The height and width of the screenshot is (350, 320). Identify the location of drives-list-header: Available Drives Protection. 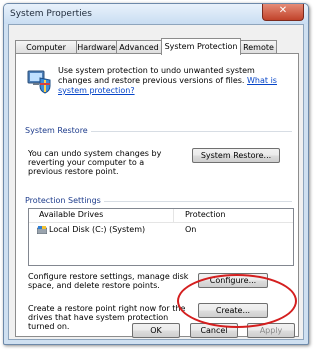
(161, 216).